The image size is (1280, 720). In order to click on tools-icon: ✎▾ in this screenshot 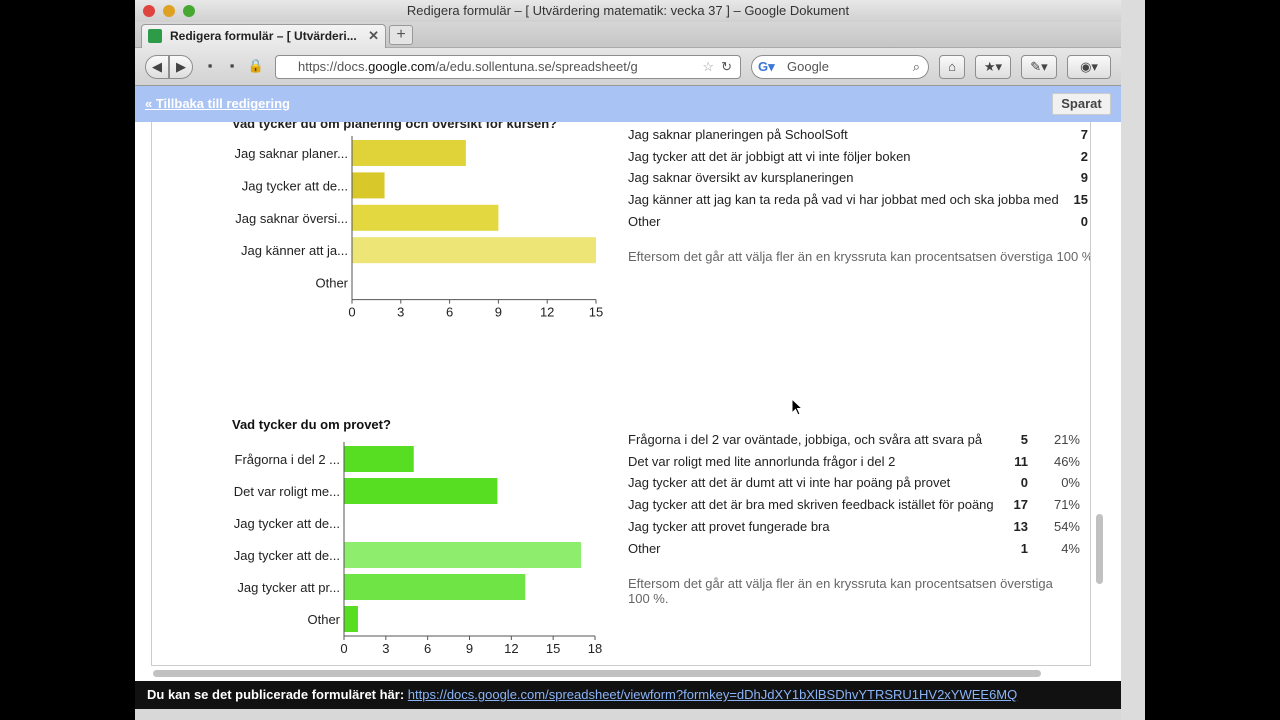, I will do `click(1039, 66)`.